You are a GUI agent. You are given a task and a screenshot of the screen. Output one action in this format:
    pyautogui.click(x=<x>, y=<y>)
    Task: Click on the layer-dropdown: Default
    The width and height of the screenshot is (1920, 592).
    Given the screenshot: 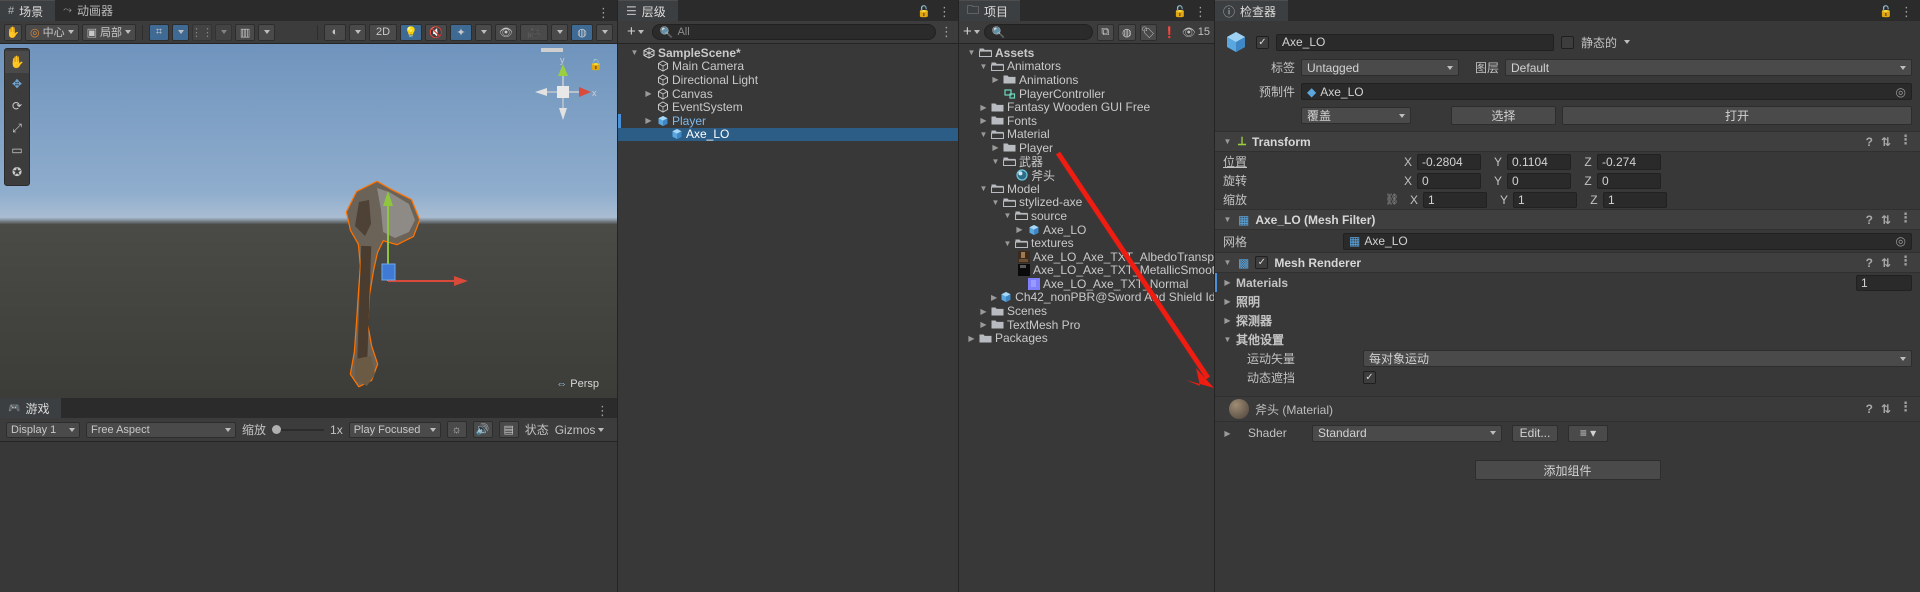 What is the action you would take?
    pyautogui.click(x=1708, y=67)
    